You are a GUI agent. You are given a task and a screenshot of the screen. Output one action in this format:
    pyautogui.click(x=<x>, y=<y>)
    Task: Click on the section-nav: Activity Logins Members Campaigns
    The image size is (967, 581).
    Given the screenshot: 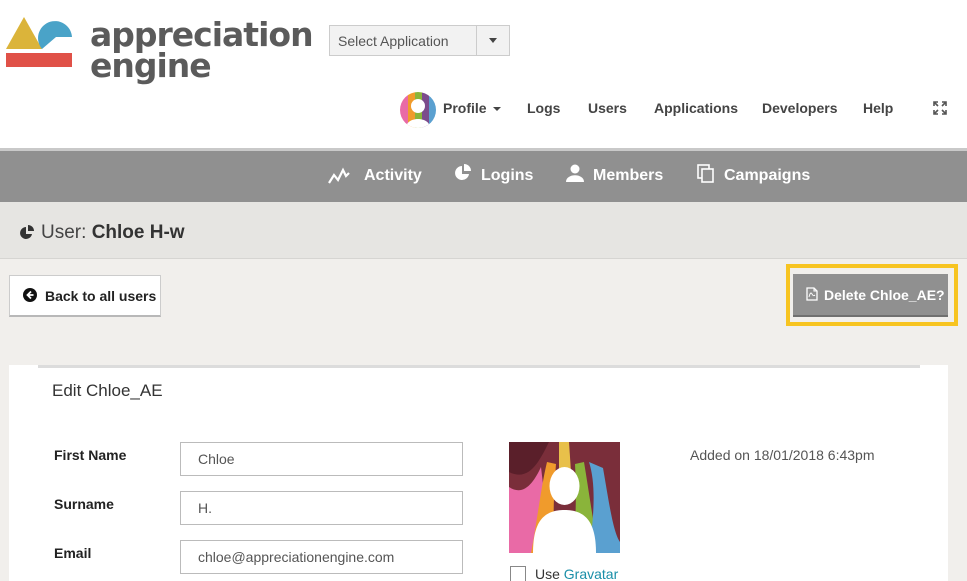 What is the action you would take?
    pyautogui.click(x=483, y=175)
    